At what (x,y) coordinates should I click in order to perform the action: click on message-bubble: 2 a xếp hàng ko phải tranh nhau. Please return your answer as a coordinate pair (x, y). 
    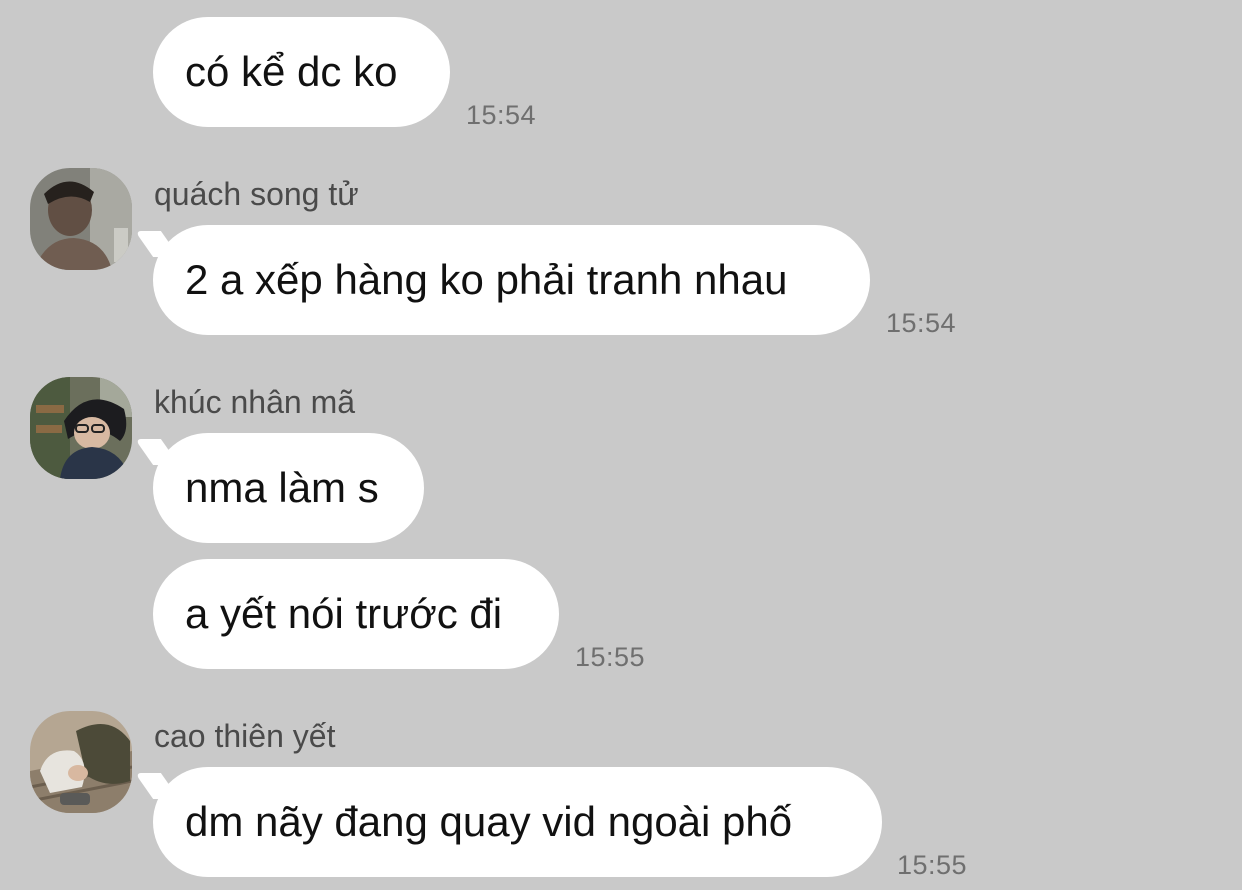
    Looking at the image, I should click on (511, 280).